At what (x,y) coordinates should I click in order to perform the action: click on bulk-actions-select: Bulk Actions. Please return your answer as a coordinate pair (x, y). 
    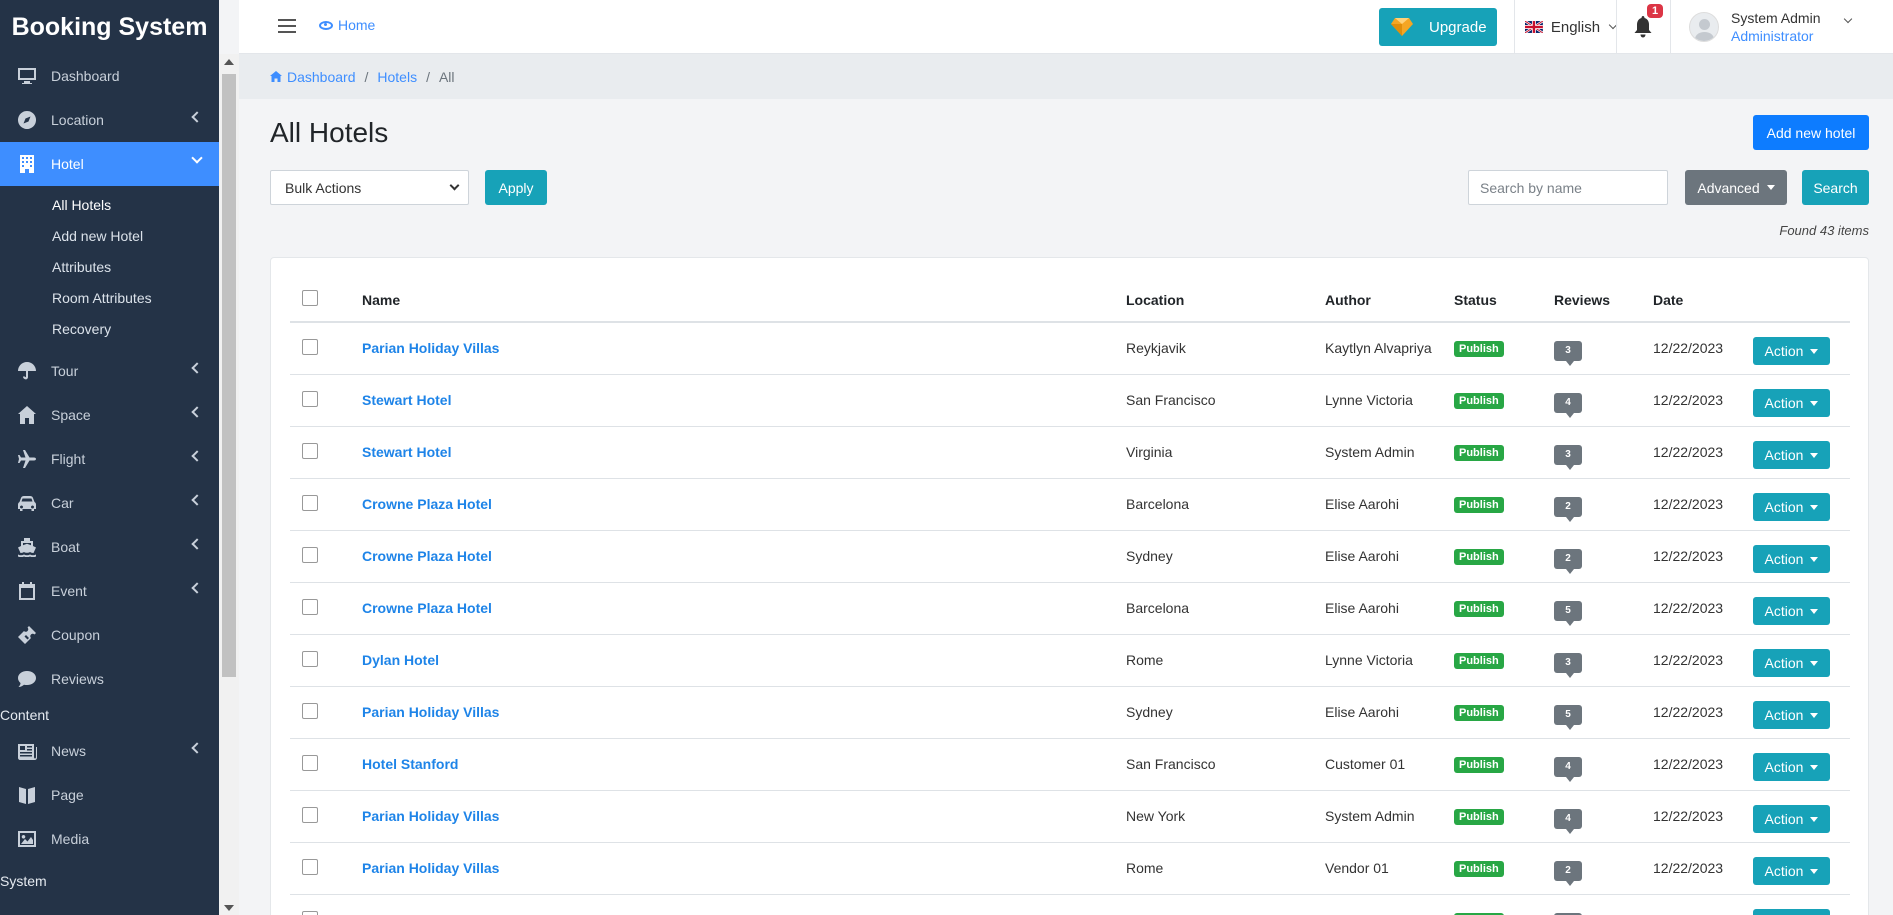
    Looking at the image, I should click on (369, 187).